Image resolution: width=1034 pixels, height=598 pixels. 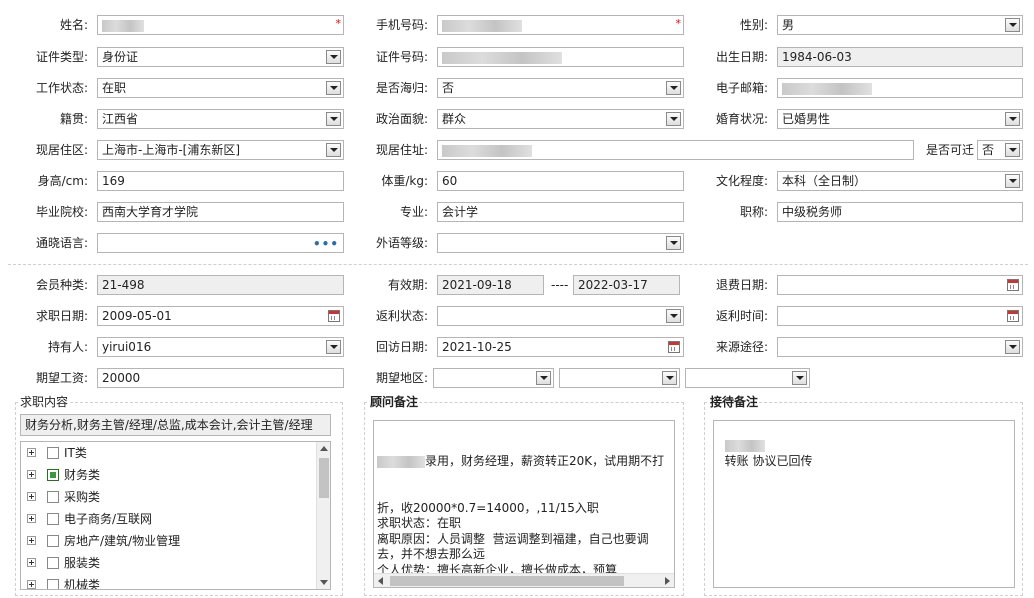 What do you see at coordinates (323, 515) in the screenshot?
I see `tree-vertical-scrollbar` at bounding box center [323, 515].